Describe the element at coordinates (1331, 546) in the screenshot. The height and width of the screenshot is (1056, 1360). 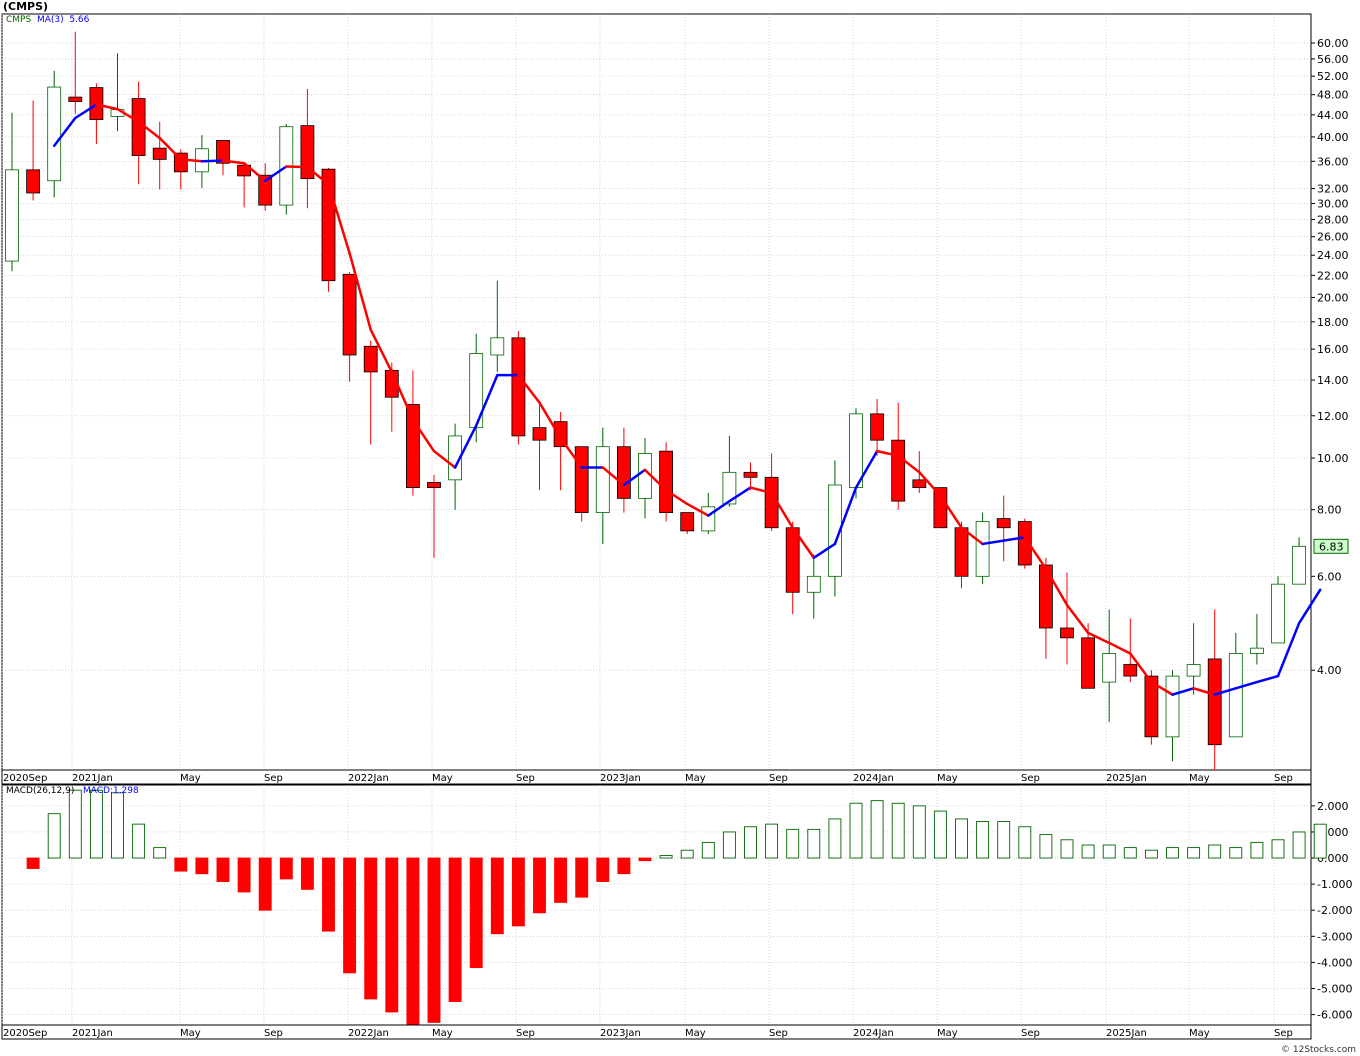
I see `last-price-label: 6.83` at that location.